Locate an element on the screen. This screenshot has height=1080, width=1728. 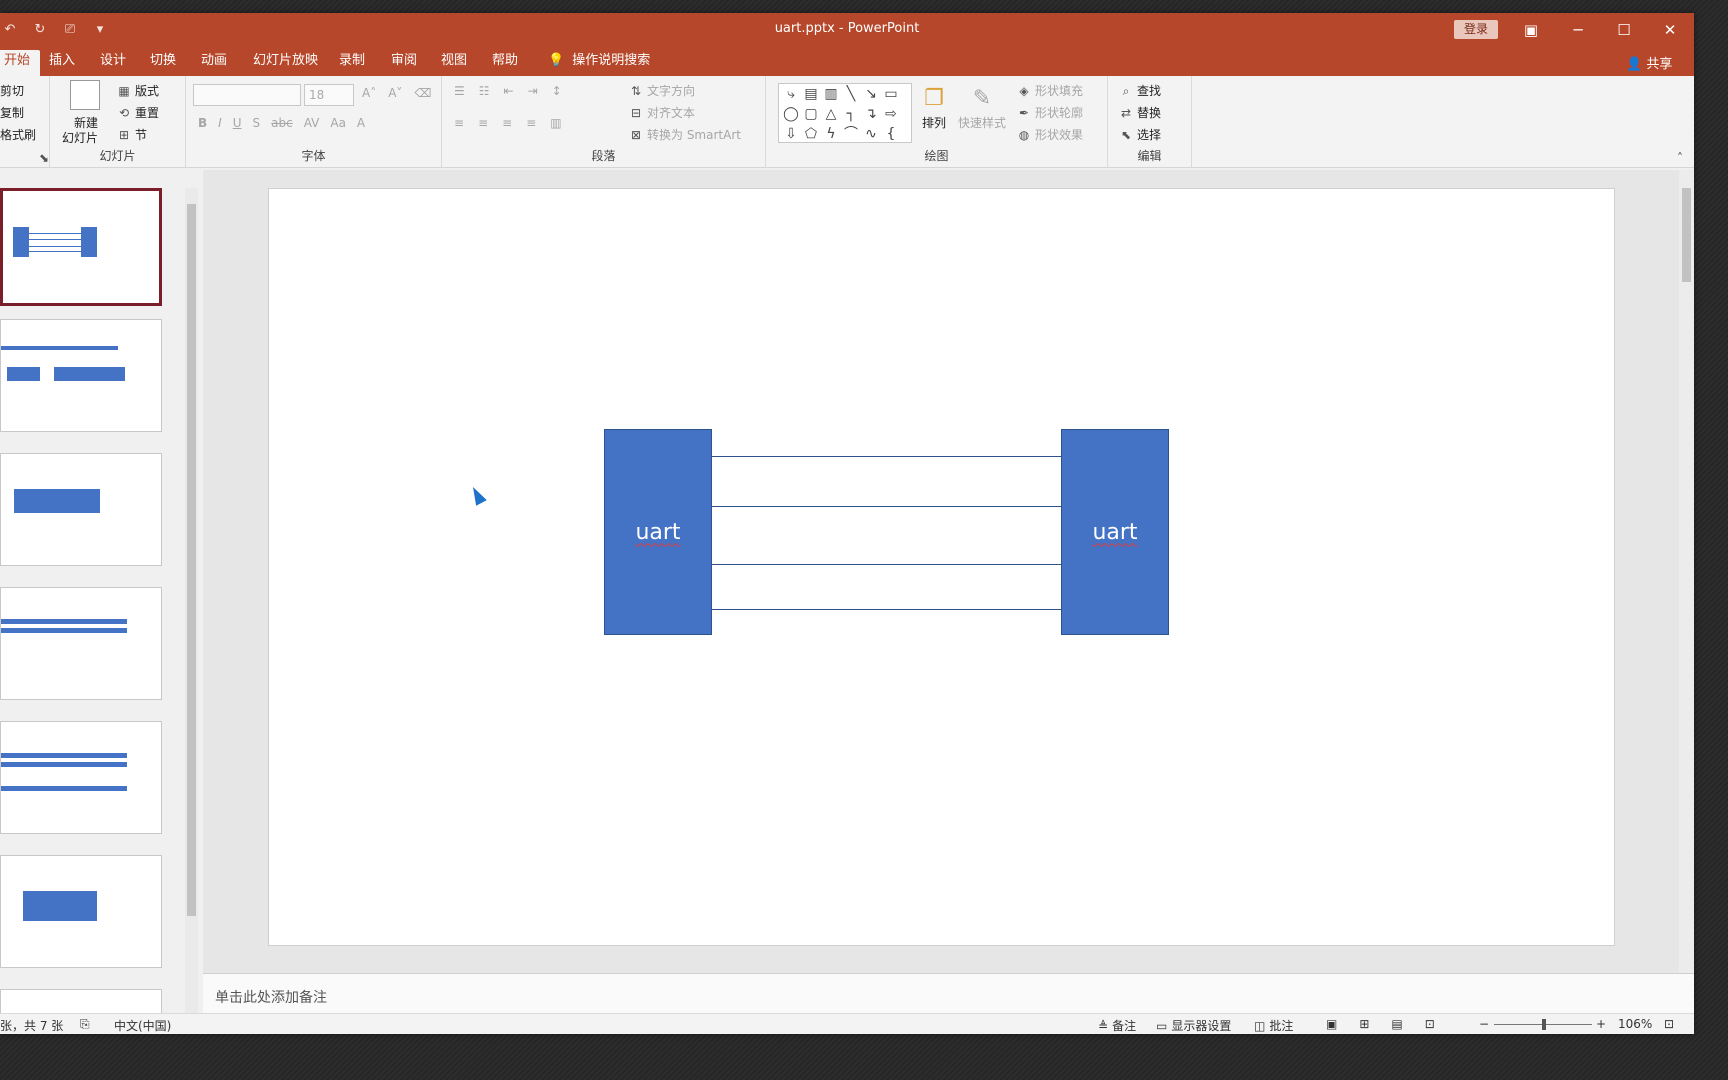
format-painter-button: 格式刷 is located at coordinates (18, 134).